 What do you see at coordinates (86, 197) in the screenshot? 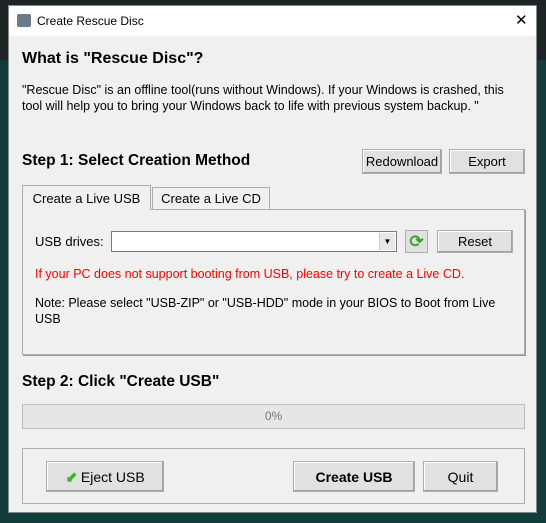
I see `tab-live-usb: Create a Live USB` at bounding box center [86, 197].